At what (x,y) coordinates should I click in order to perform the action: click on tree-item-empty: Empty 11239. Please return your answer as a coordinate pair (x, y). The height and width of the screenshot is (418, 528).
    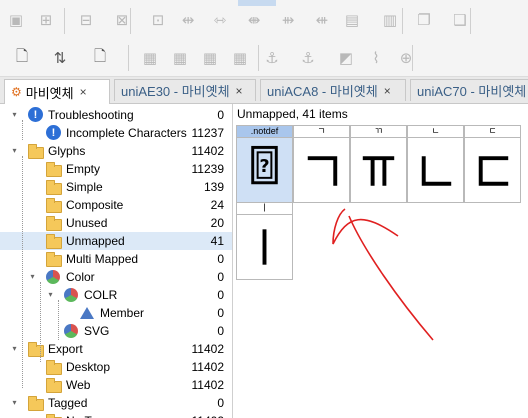
    Looking at the image, I should click on (116, 169).